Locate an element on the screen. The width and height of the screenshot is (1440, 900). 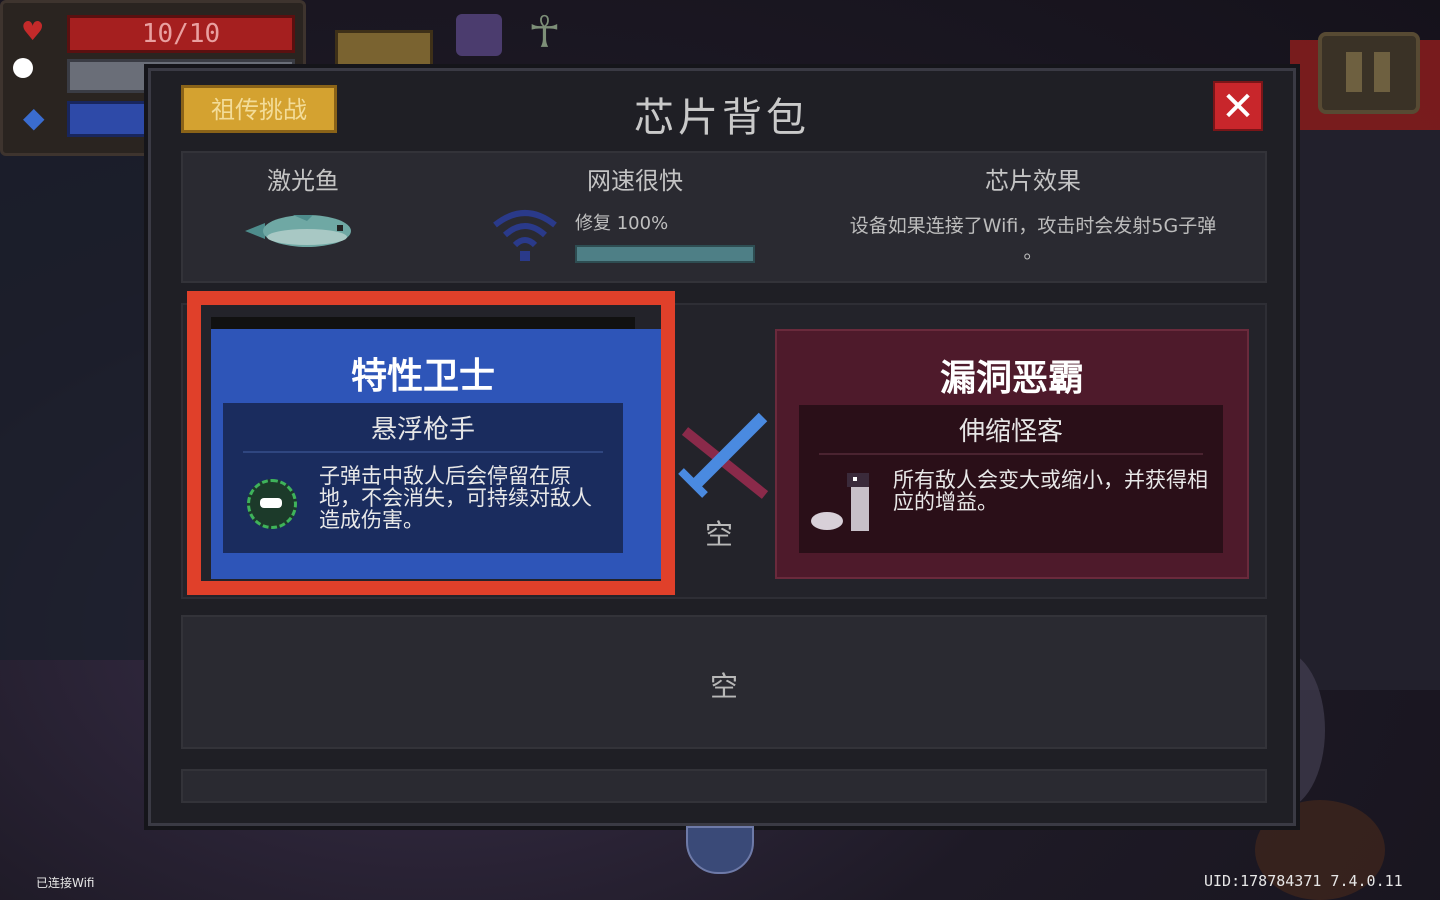
mana-diamond-icon: ◆ is located at coordinates (34, 117).